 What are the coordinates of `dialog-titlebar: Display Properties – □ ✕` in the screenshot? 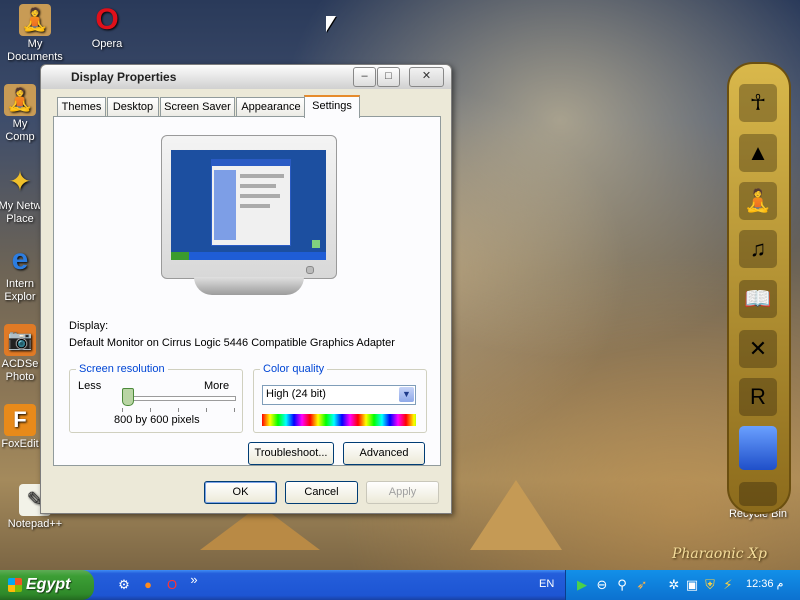 It's located at (246, 77).